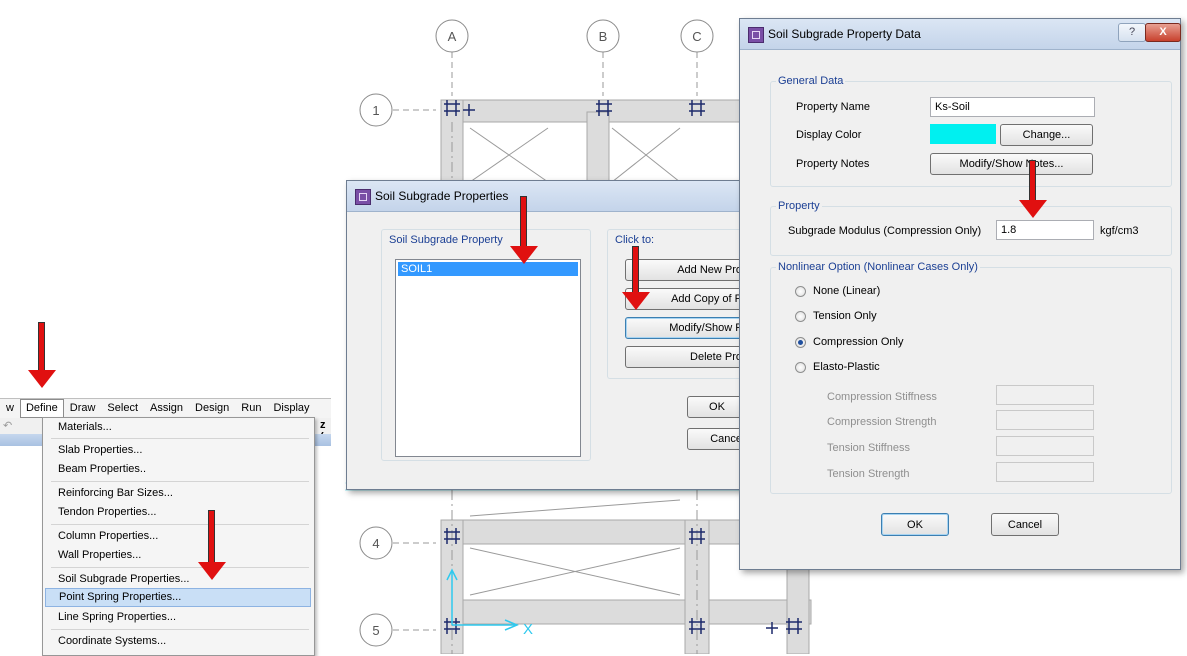 Image resolution: width=1187 pixels, height=656 pixels. Describe the element at coordinates (1012, 107) in the screenshot. I see `property-name-input` at that location.